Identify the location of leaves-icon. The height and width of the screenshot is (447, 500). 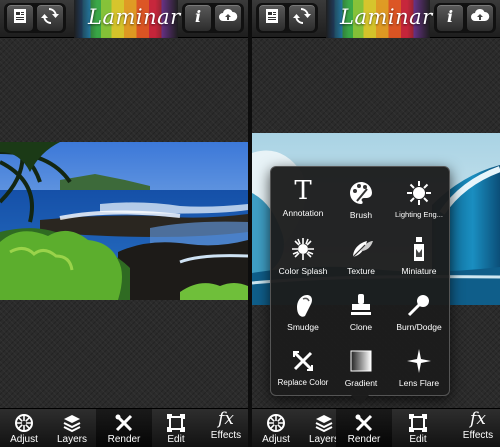
(361, 249).